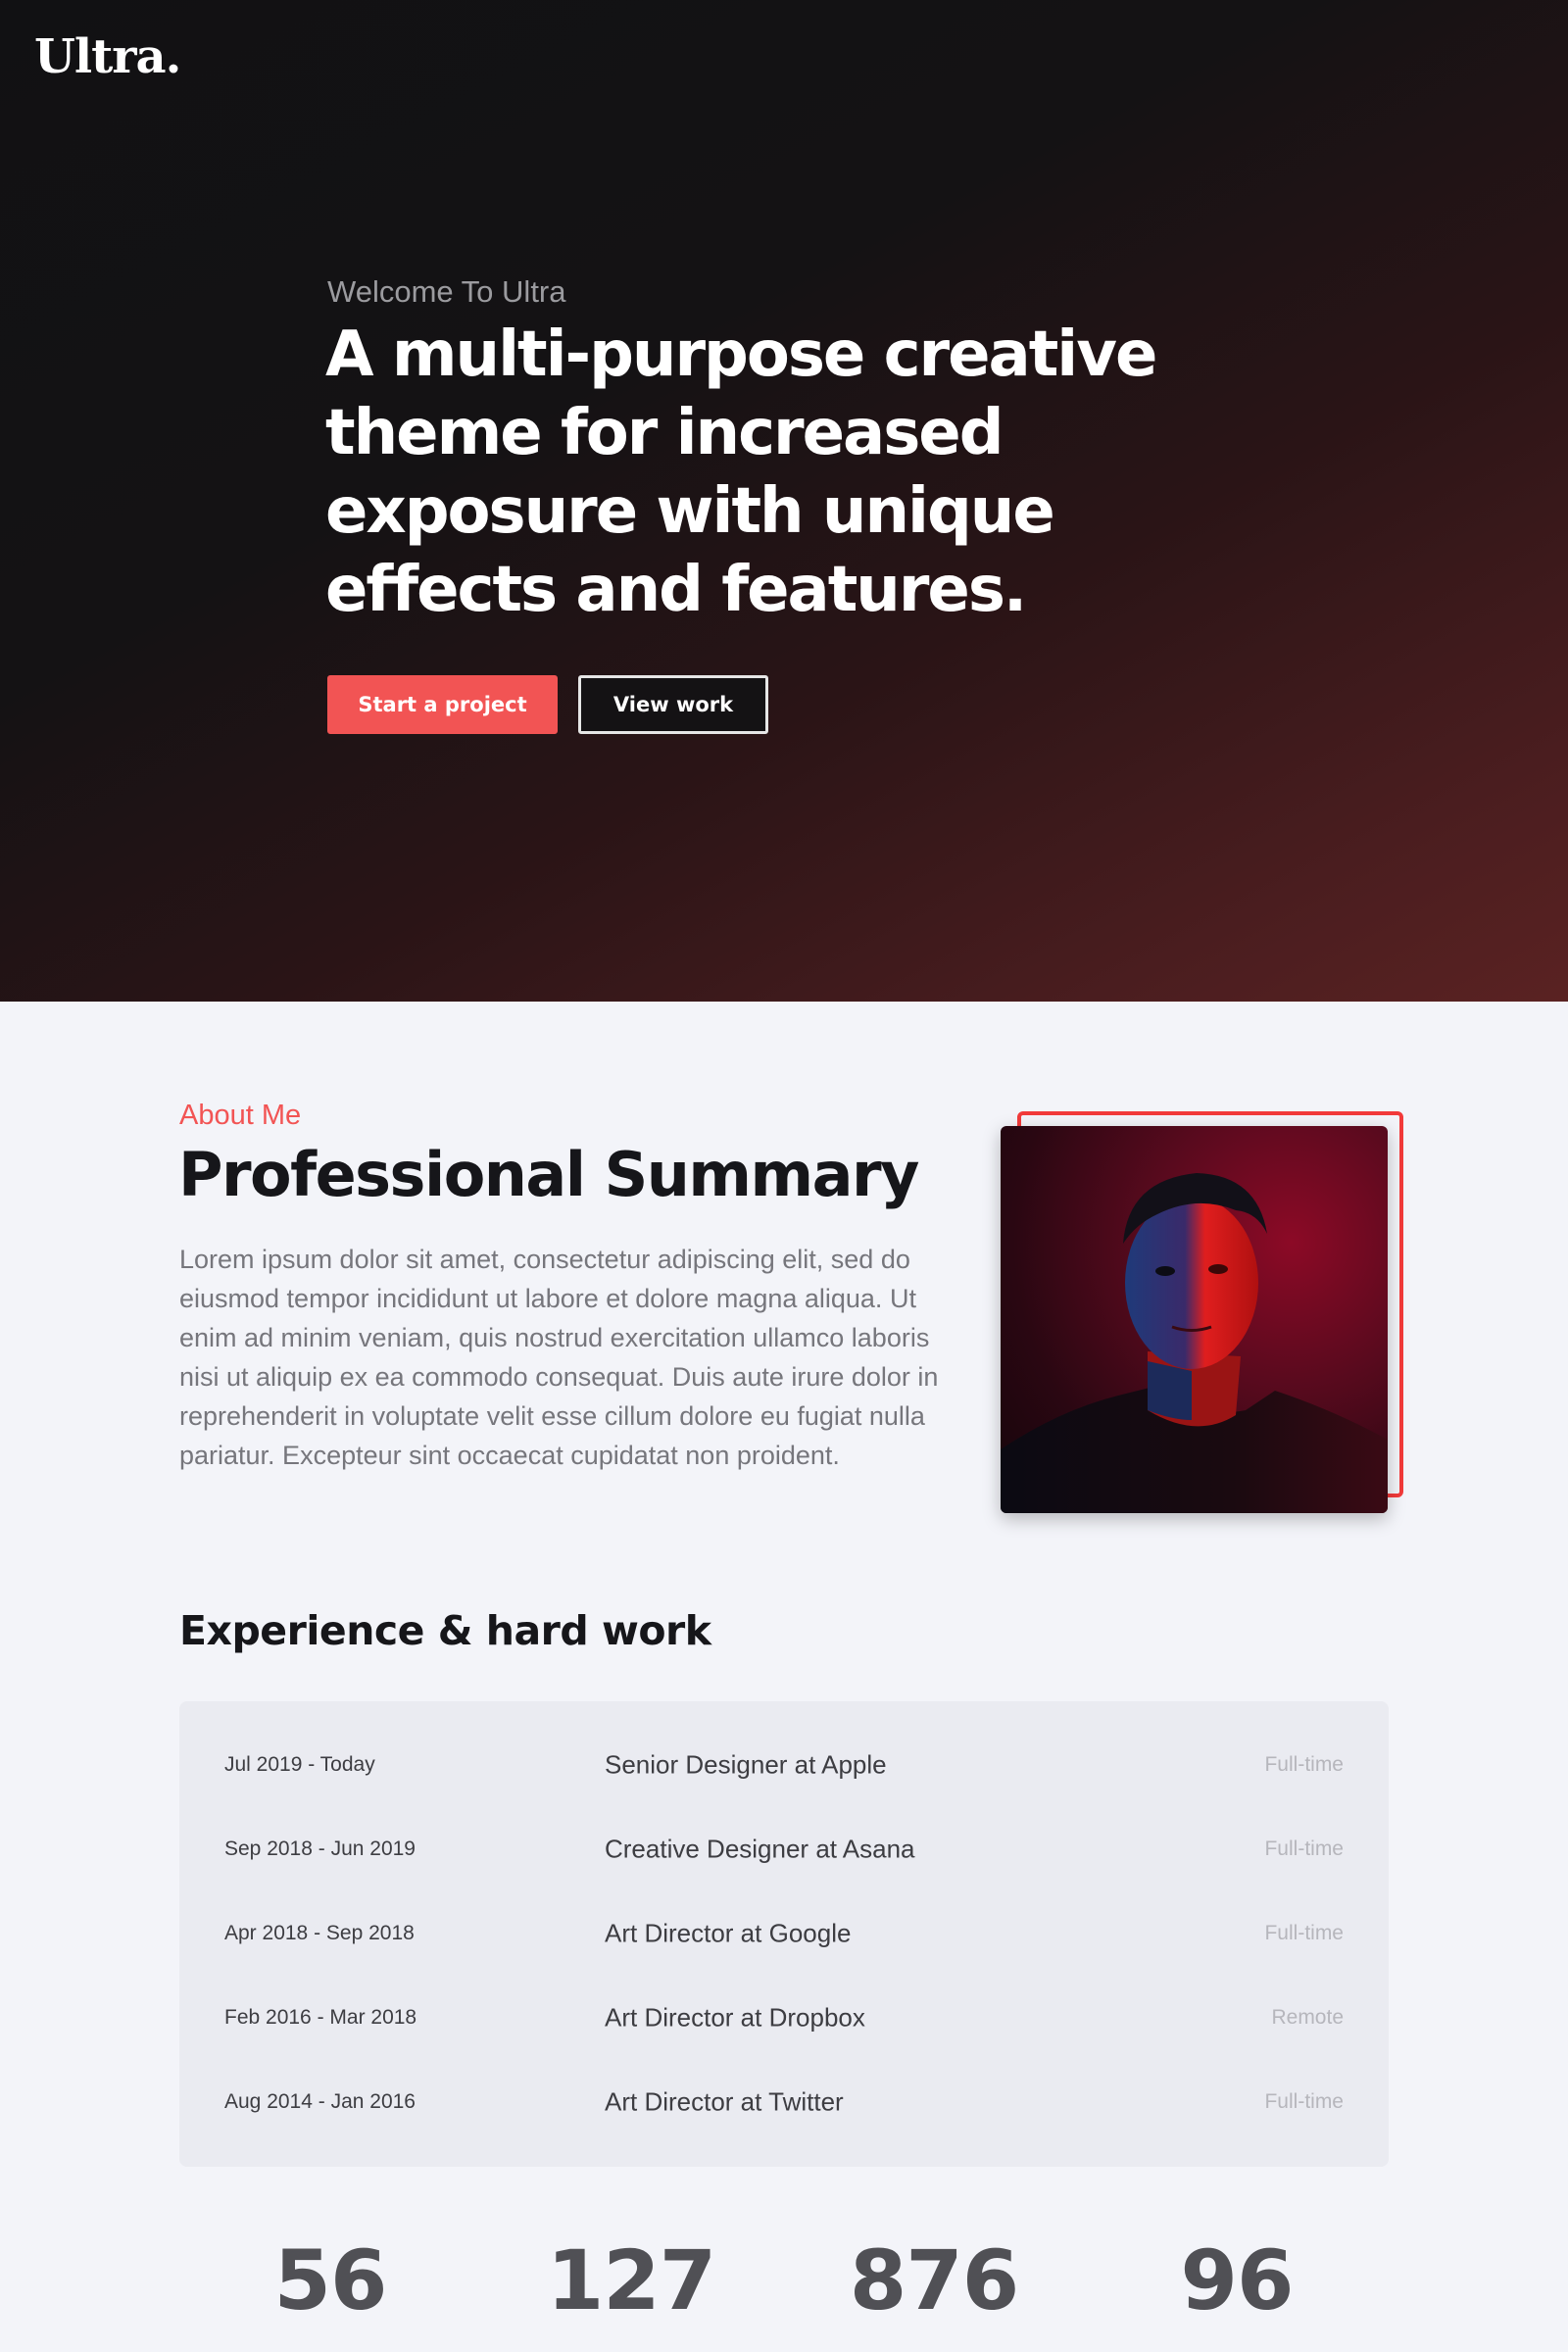  Describe the element at coordinates (100, 56) in the screenshot. I see `logo-text: Ultra` at that location.